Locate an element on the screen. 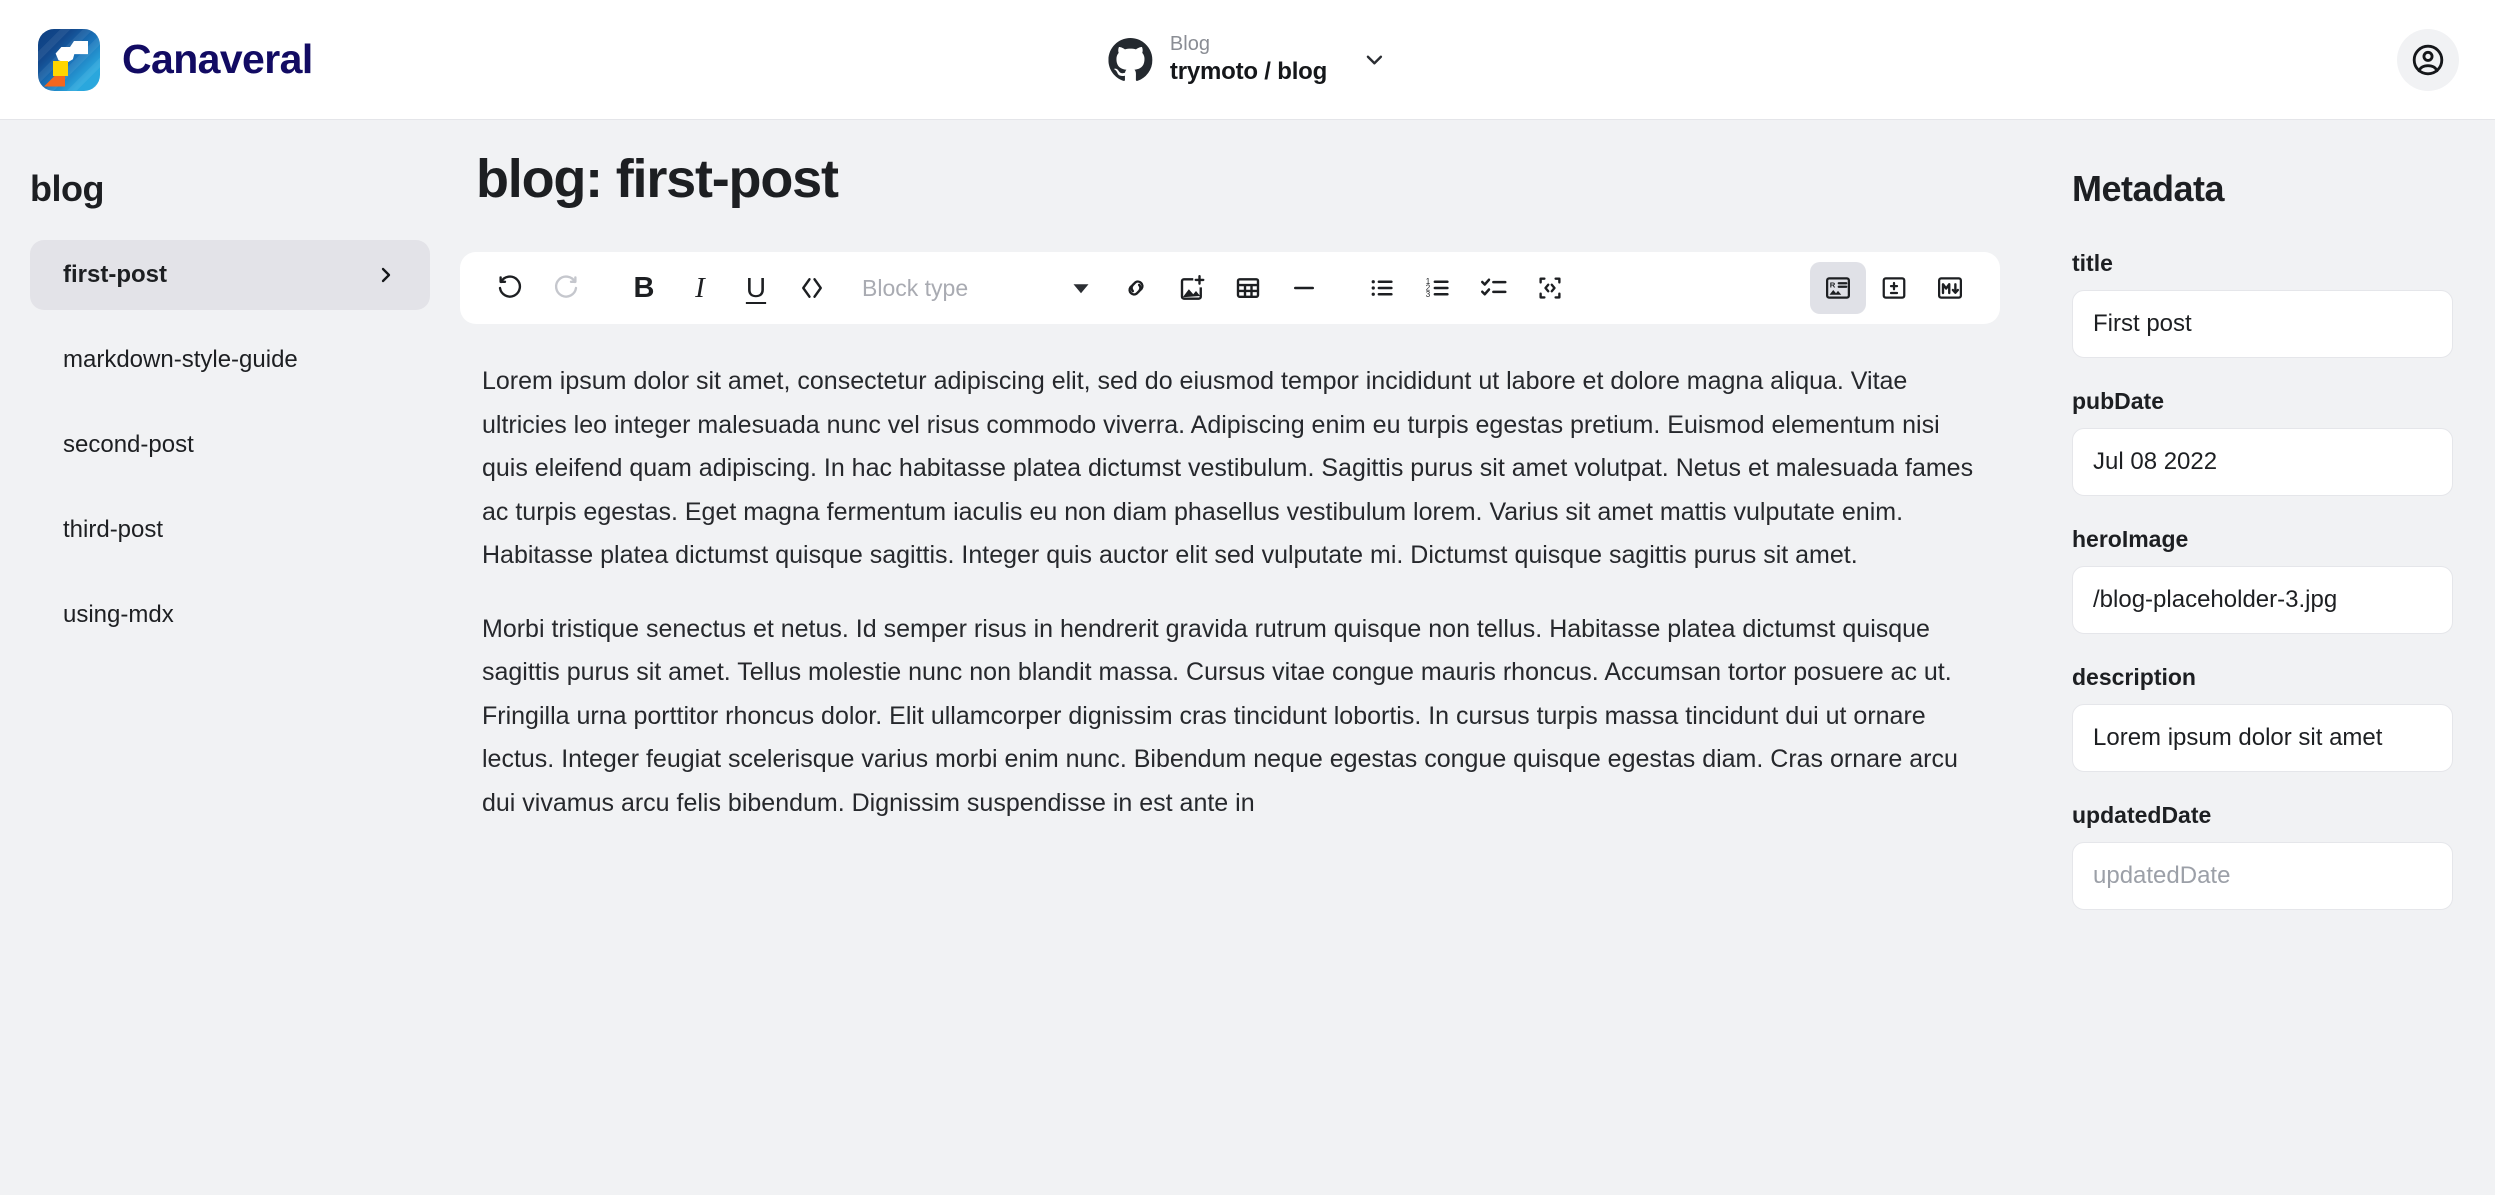 Image resolution: width=2495 pixels, height=1195 pixels. insert-image-button is located at coordinates (1192, 288).